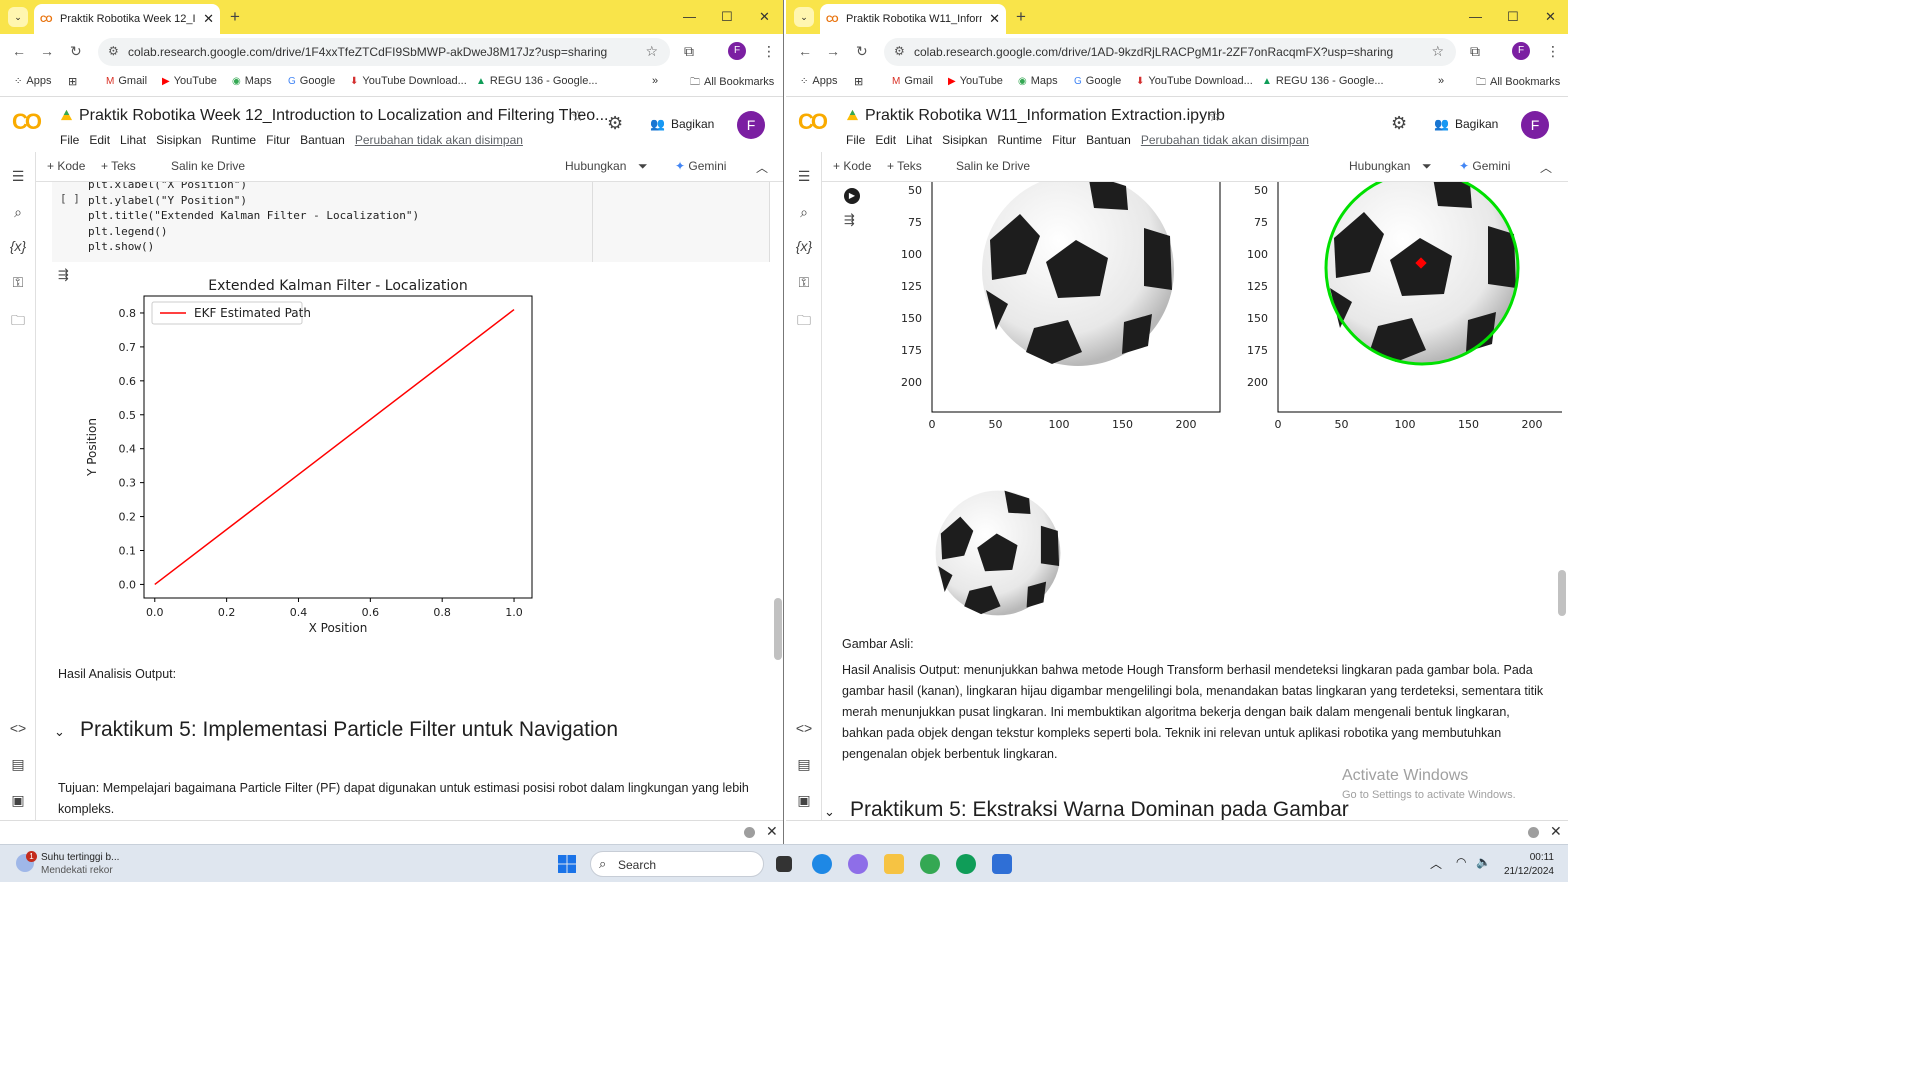 This screenshot has width=1919, height=1079. I want to click on command-palette-icon: ▤, so click(18, 764).